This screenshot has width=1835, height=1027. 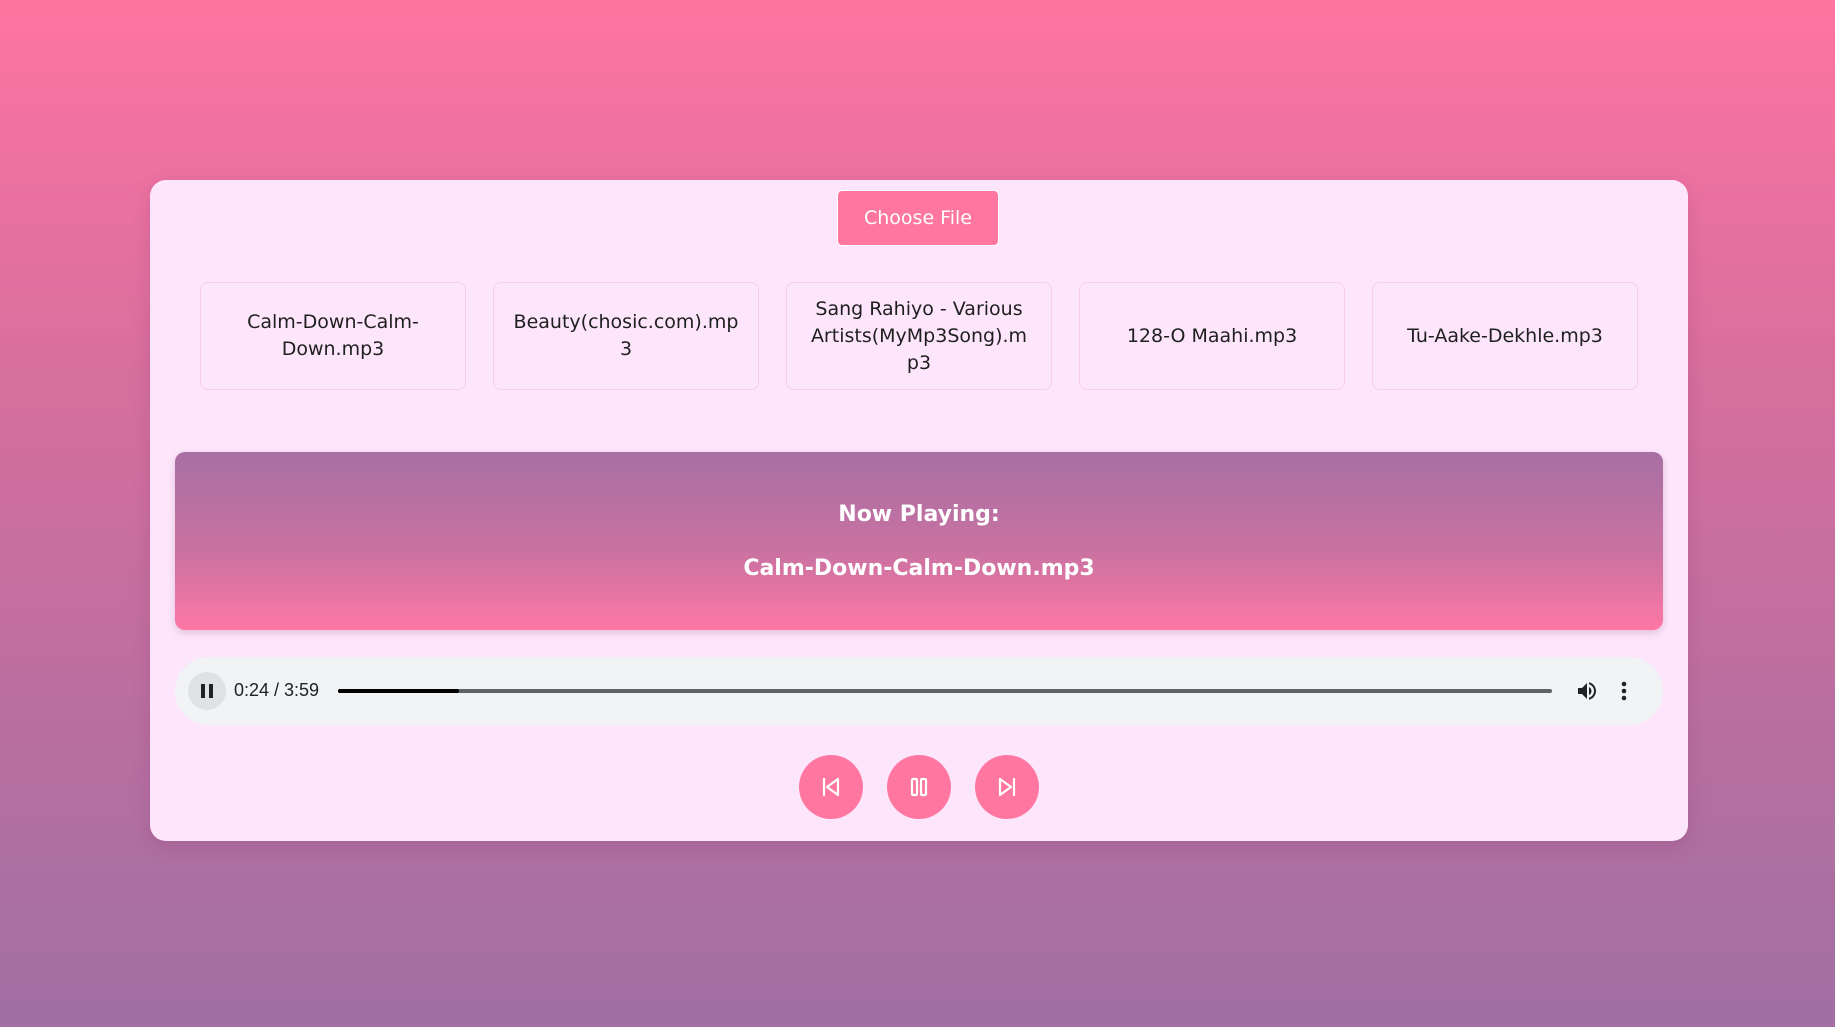 What do you see at coordinates (919, 514) in the screenshot?
I see `now-playing-label: Now Playing:` at bounding box center [919, 514].